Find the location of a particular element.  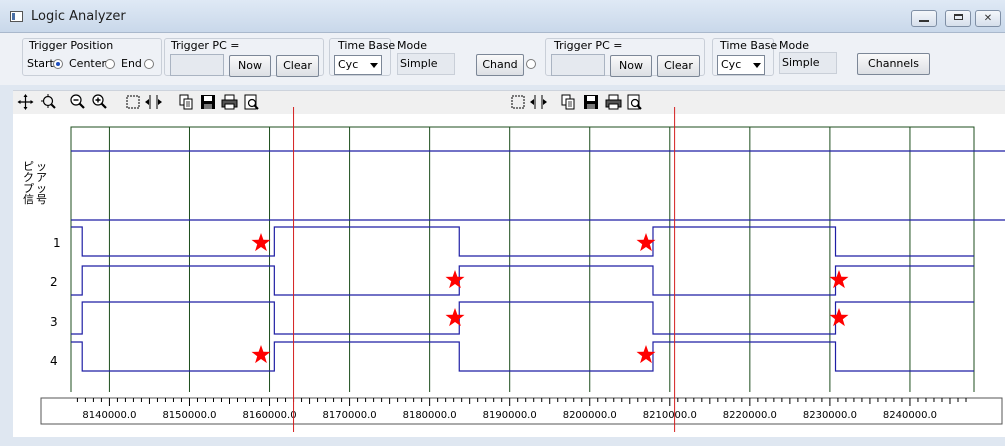

pickup-signal-label-text: ピック アップ信号 is located at coordinates (35, 183).